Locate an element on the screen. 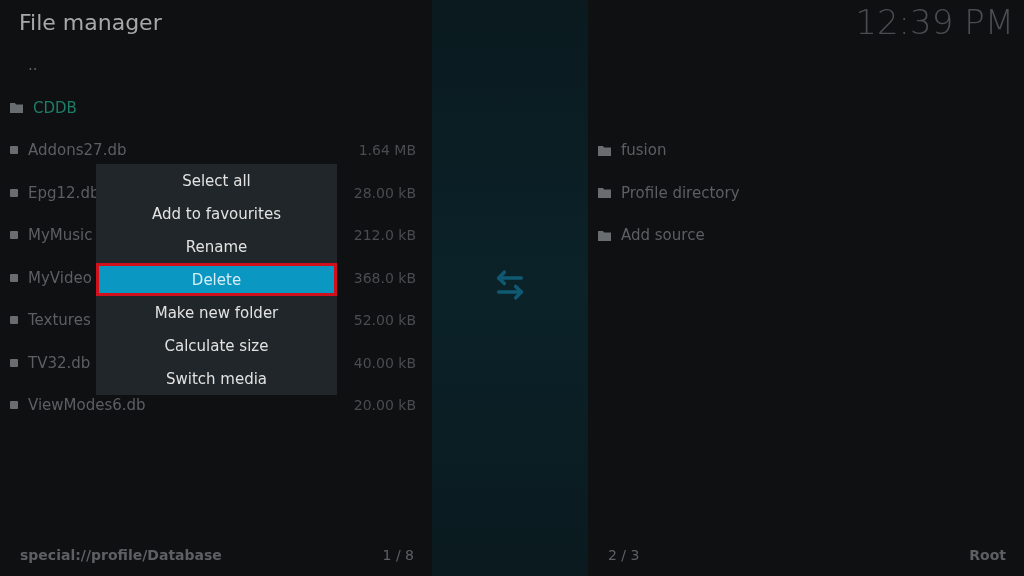 The image size is (1024, 576). file-size: 20.00 kB is located at coordinates (384, 405).